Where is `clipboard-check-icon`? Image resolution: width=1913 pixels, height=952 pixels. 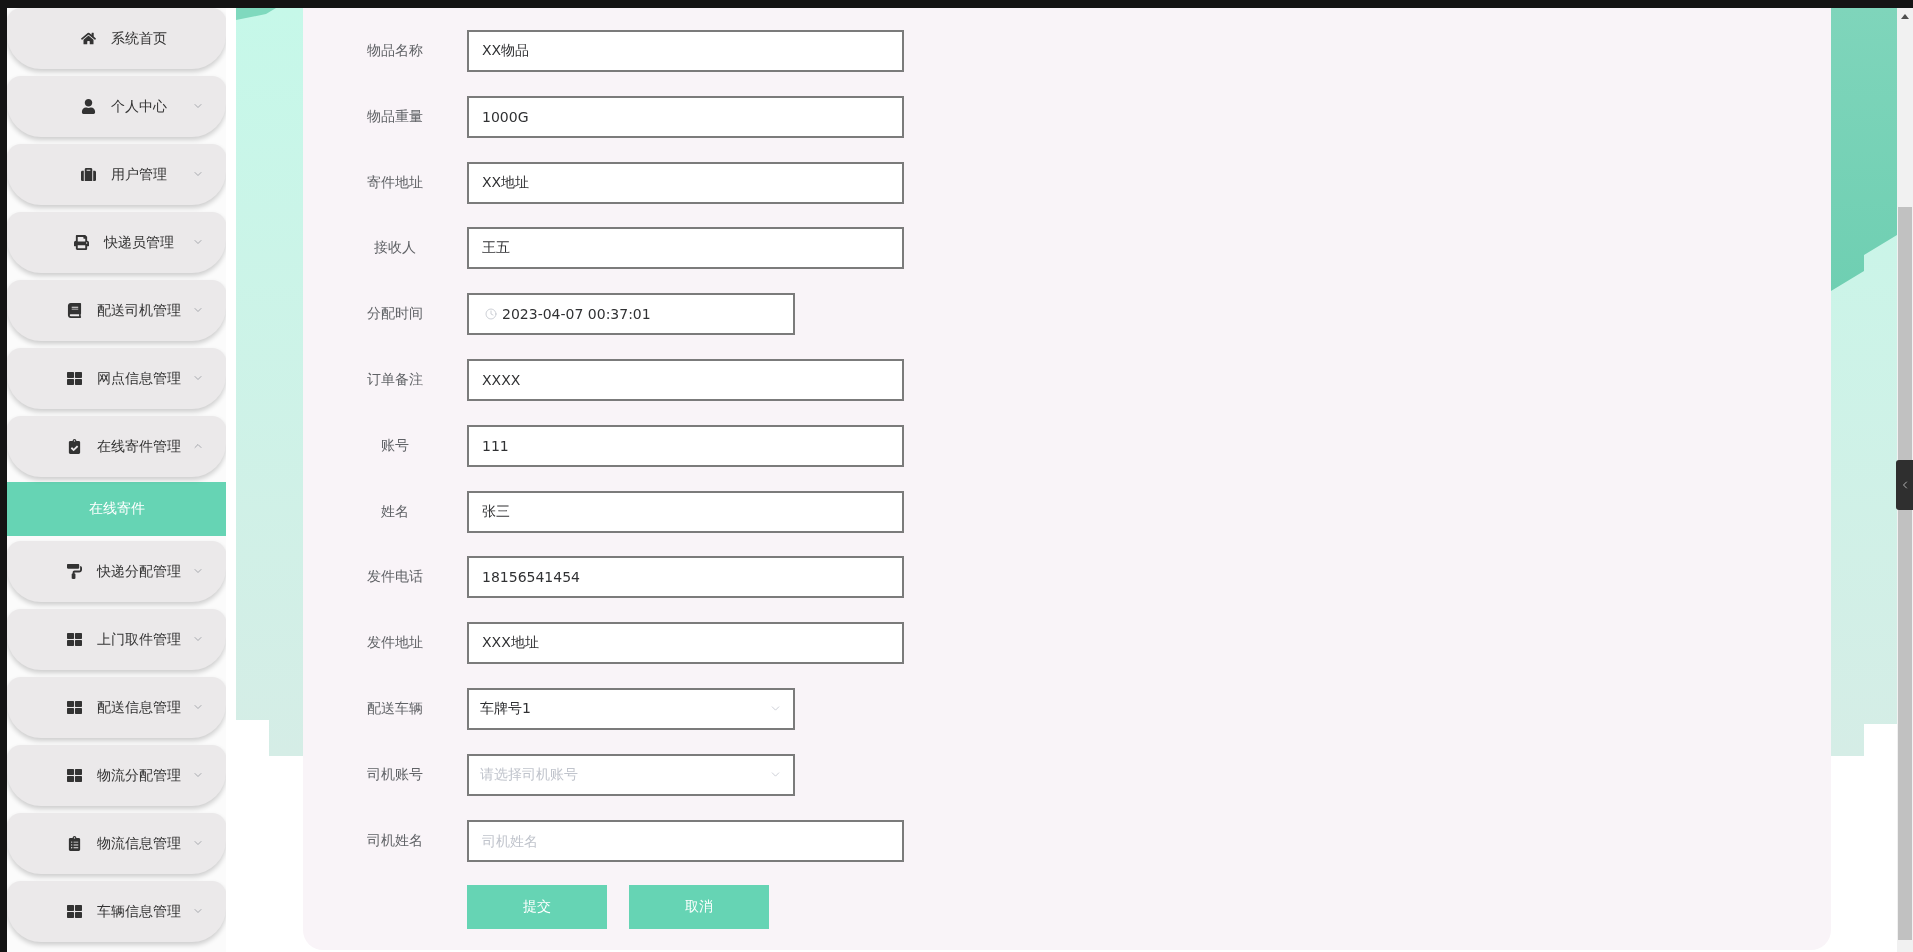 clipboard-check-icon is located at coordinates (74, 446).